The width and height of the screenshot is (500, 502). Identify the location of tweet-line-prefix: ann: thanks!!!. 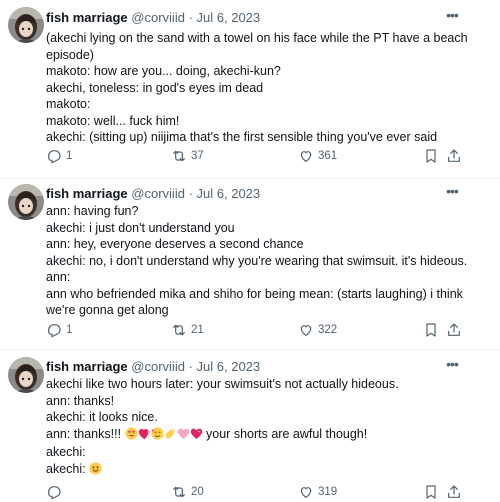
(84, 433).